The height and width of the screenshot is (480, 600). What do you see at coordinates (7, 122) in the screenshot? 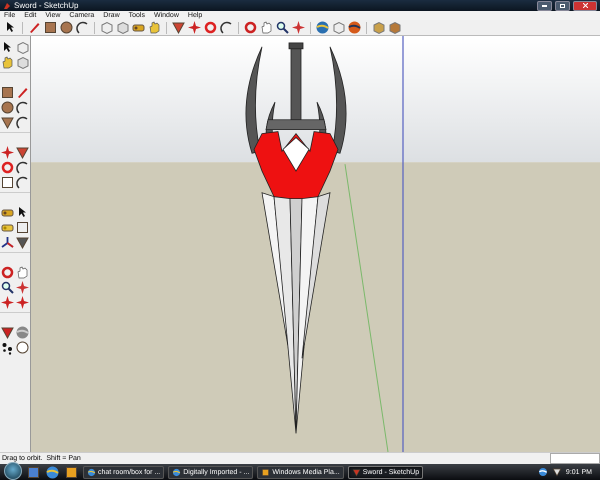
I see `polygon-icon` at bounding box center [7, 122].